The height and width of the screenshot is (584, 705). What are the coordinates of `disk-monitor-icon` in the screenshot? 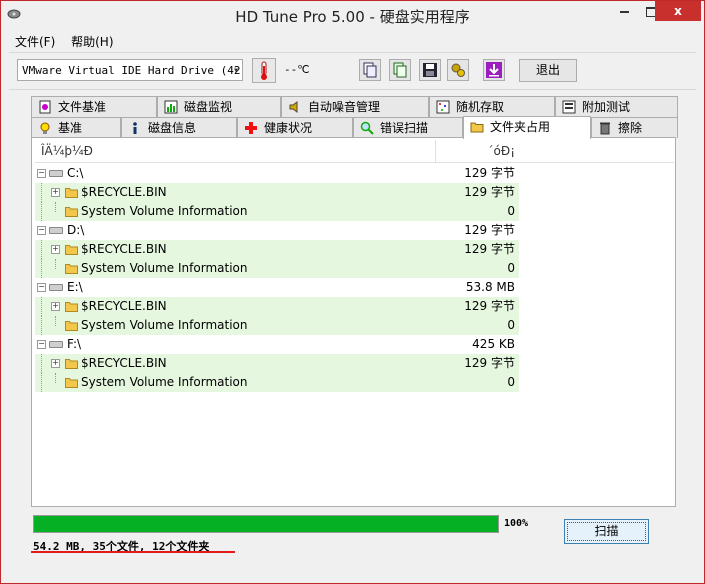 It's located at (171, 107).